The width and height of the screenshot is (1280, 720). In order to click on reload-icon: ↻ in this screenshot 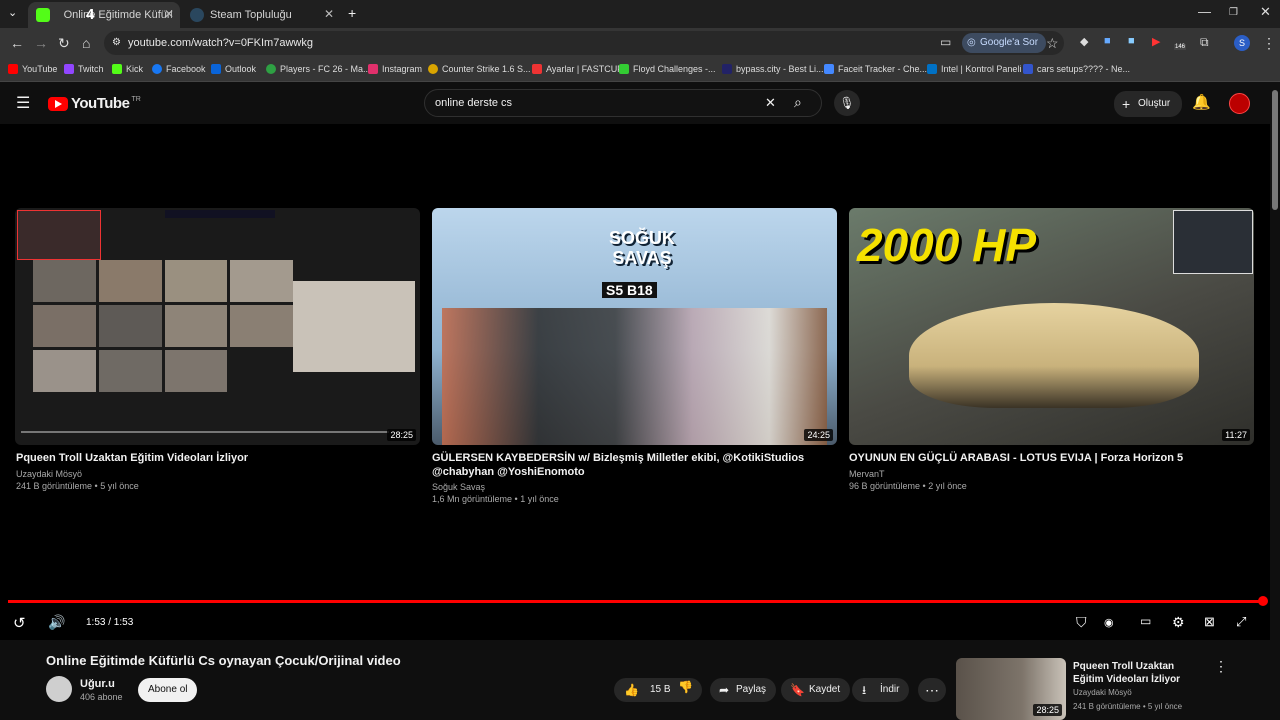, I will do `click(64, 43)`.